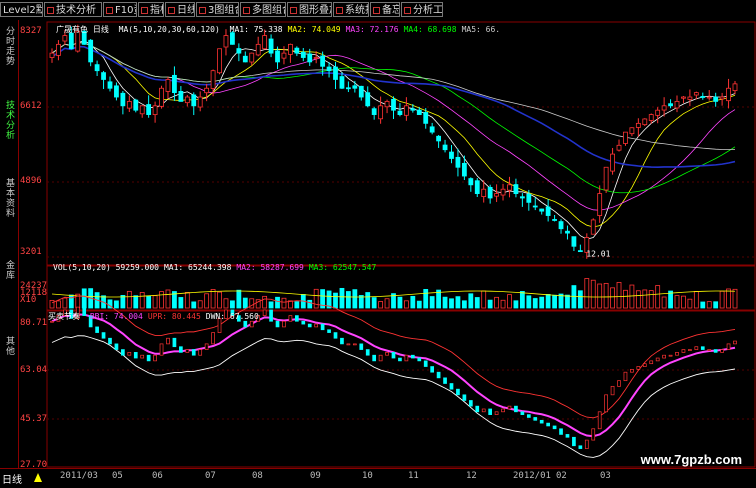 The height and width of the screenshot is (488, 756). I want to click on toolbar-button-9: 备忘录, so click(385, 9).